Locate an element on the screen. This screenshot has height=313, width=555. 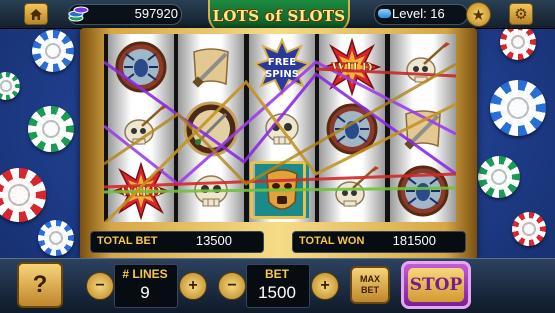
bet-value: 1500 is located at coordinates (277, 292).